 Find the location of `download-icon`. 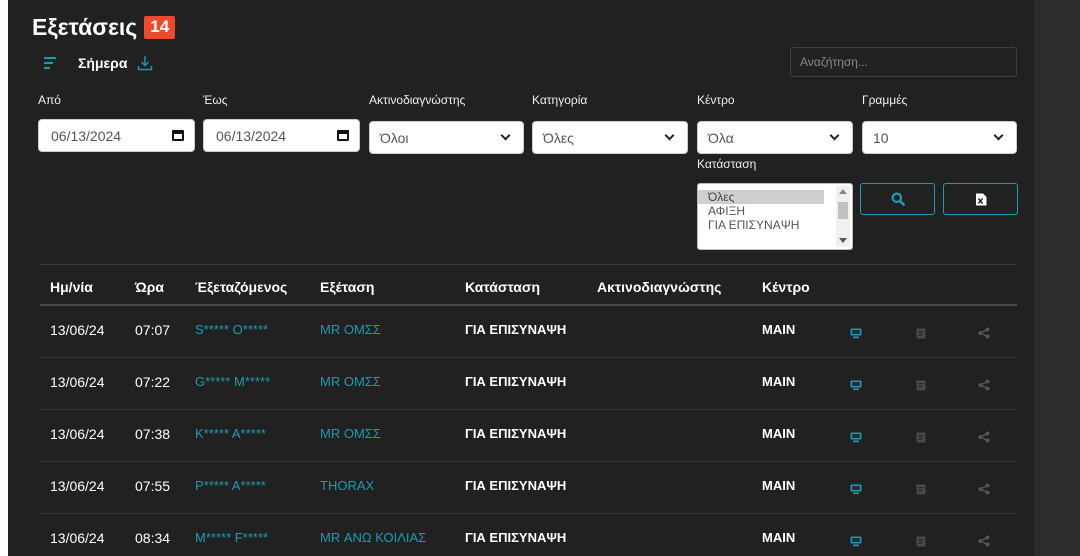

download-icon is located at coordinates (145, 63).